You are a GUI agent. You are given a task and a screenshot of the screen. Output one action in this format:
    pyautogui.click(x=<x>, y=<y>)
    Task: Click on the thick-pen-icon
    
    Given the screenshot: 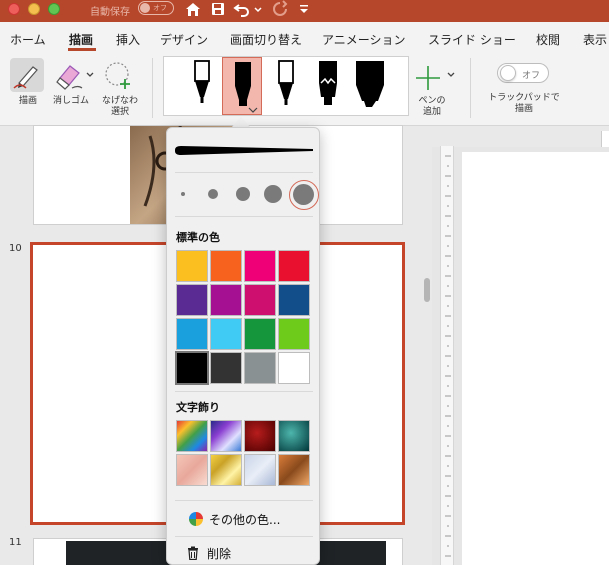 What is the action you would take?
    pyautogui.click(x=246, y=87)
    